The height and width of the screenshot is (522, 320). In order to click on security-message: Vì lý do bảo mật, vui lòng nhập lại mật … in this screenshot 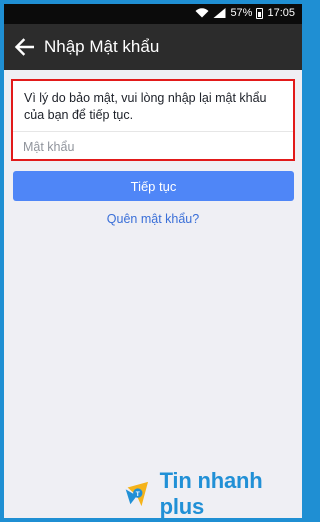, I will do `click(145, 106)`.